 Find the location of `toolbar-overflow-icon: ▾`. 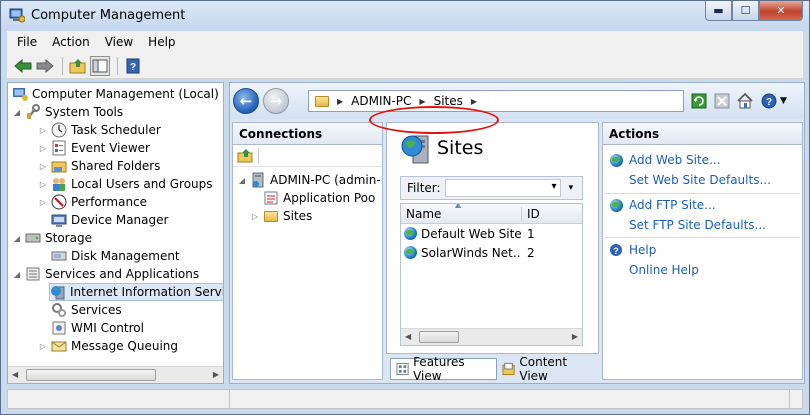

toolbar-overflow-icon: ▾ is located at coordinates (571, 188).